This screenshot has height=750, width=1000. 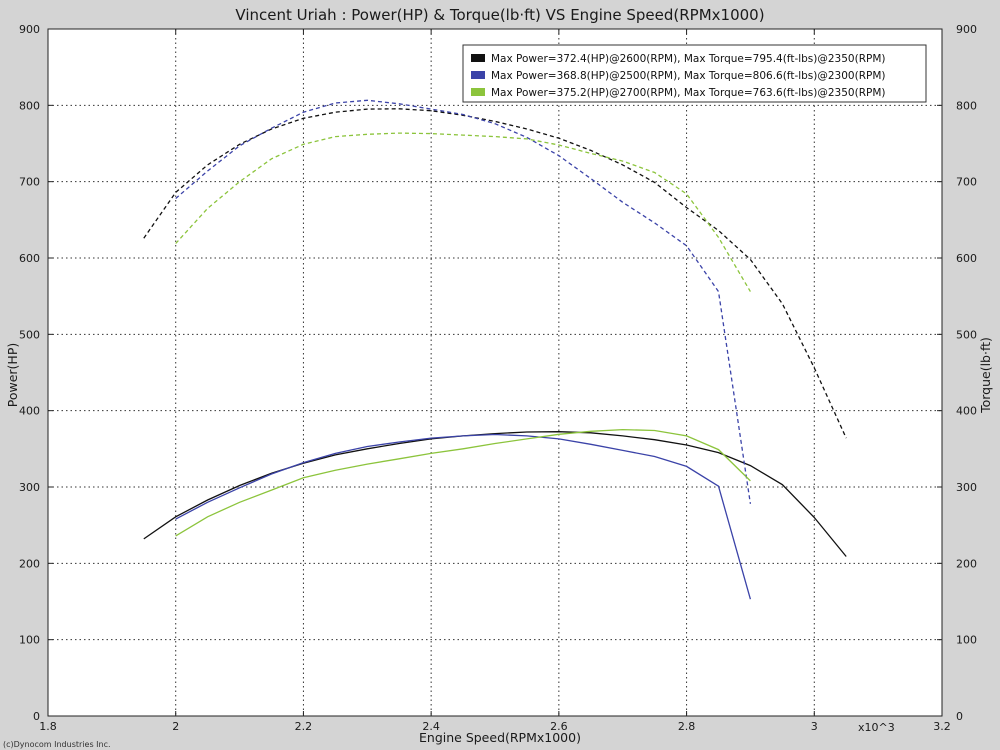 What do you see at coordinates (966, 640) in the screenshot?
I see `y2-tick-label: 100` at bounding box center [966, 640].